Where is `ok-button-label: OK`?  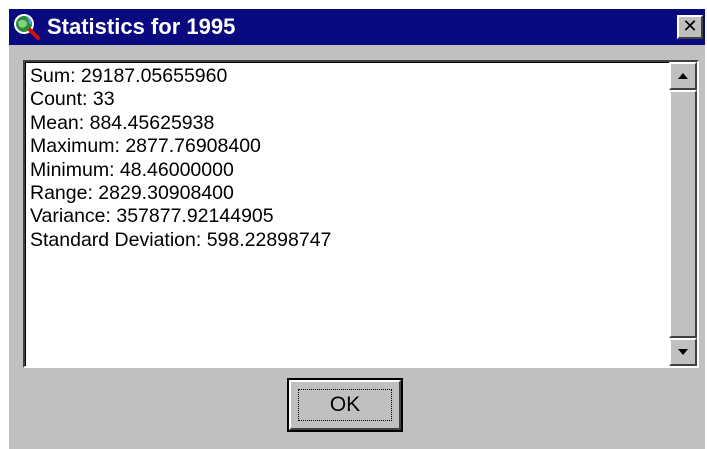
ok-button-label: OK is located at coordinates (345, 404).